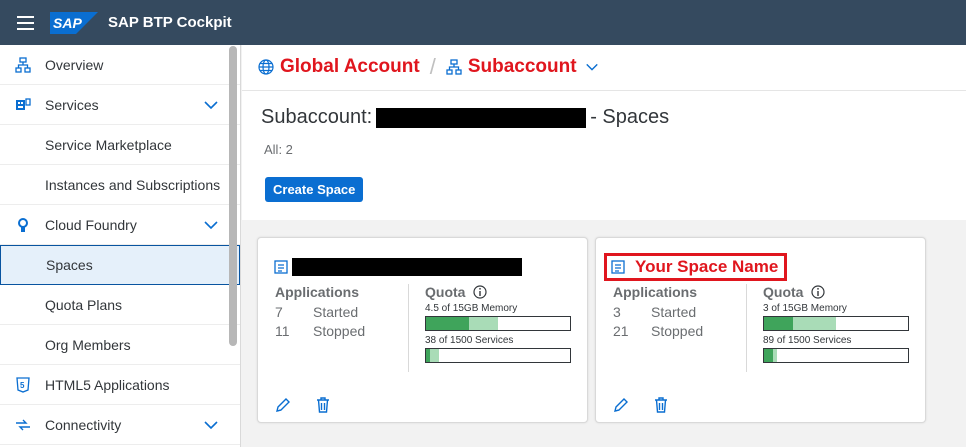  Describe the element at coordinates (120, 265) in the screenshot. I see `sidebar-item-spaces: Spaces` at that location.